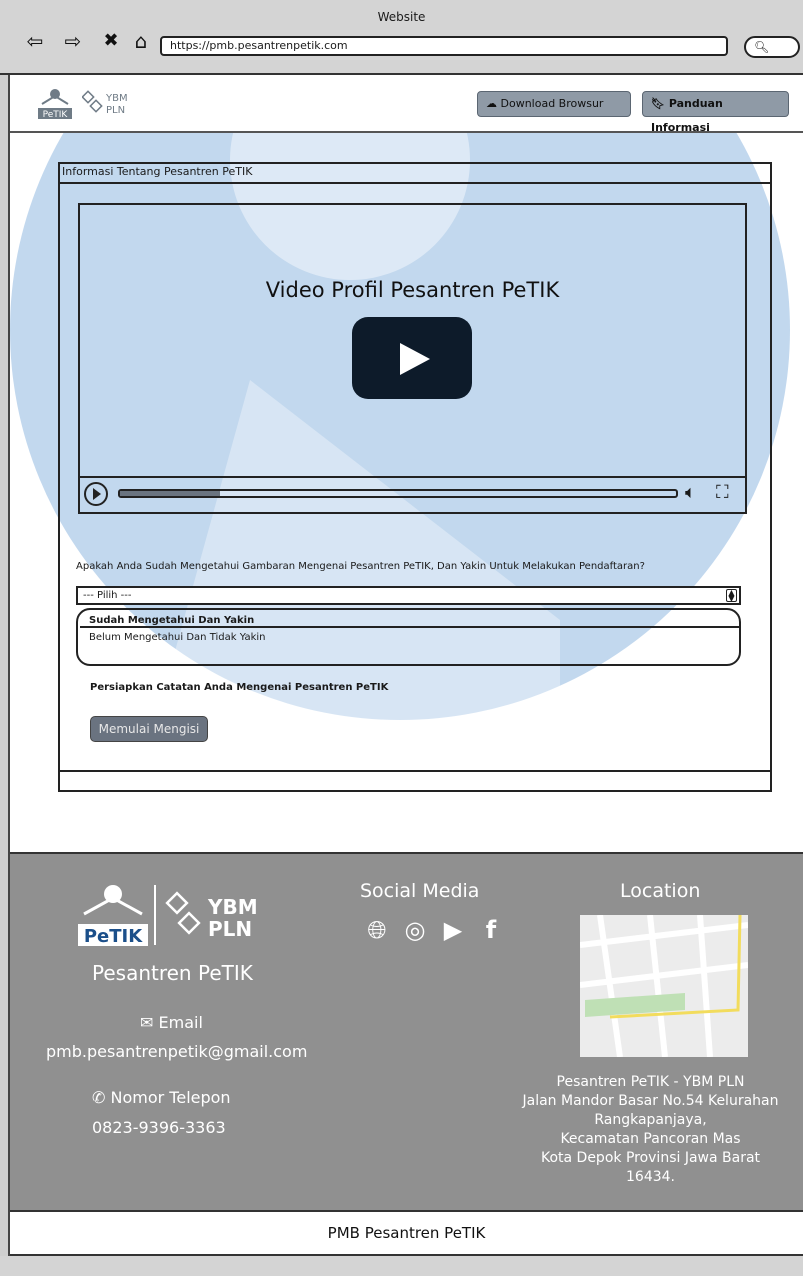 This screenshot has height=1276, width=803. Describe the element at coordinates (35, 41) in the screenshot. I see `back-arrow-icon: ⇦` at that location.